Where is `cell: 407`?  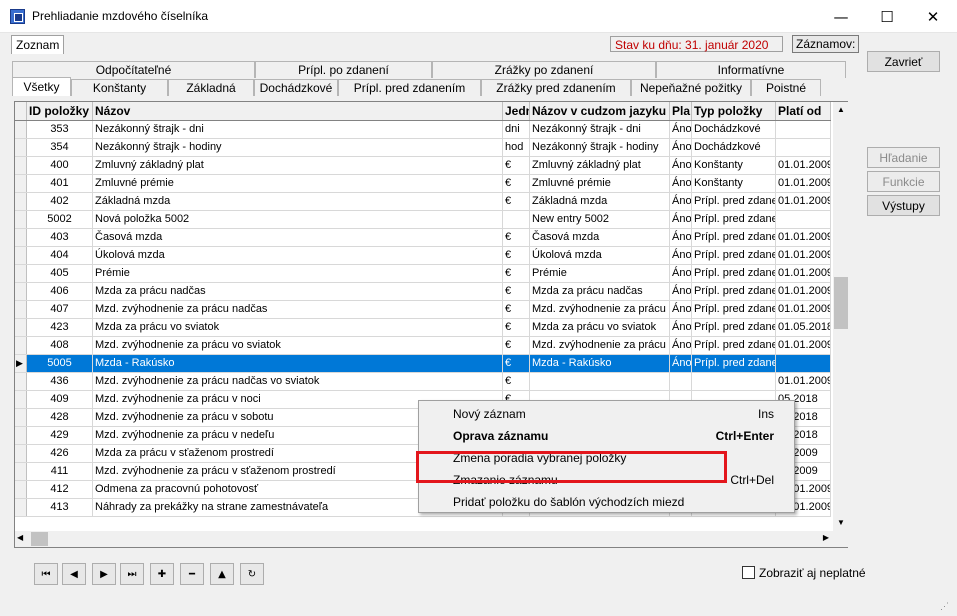 cell: 407 is located at coordinates (60, 309).